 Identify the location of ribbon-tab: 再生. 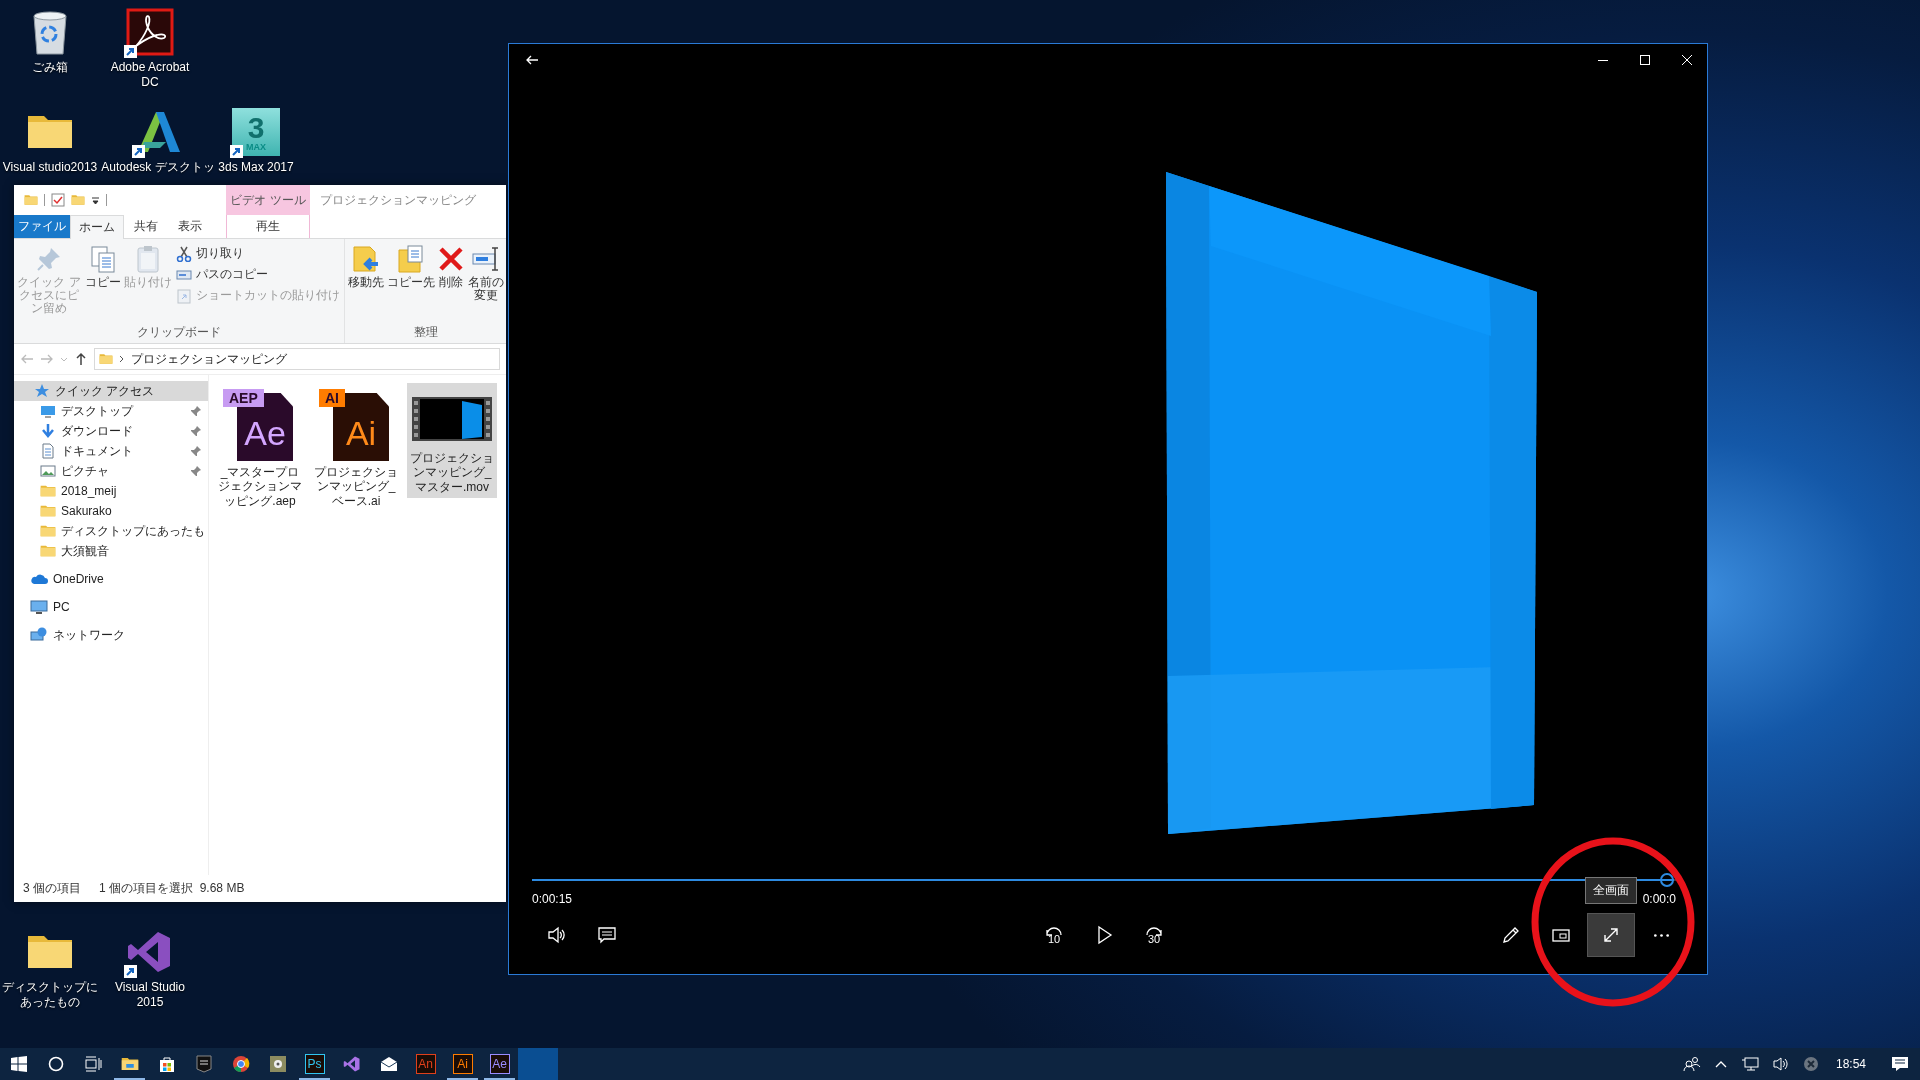
(268, 226).